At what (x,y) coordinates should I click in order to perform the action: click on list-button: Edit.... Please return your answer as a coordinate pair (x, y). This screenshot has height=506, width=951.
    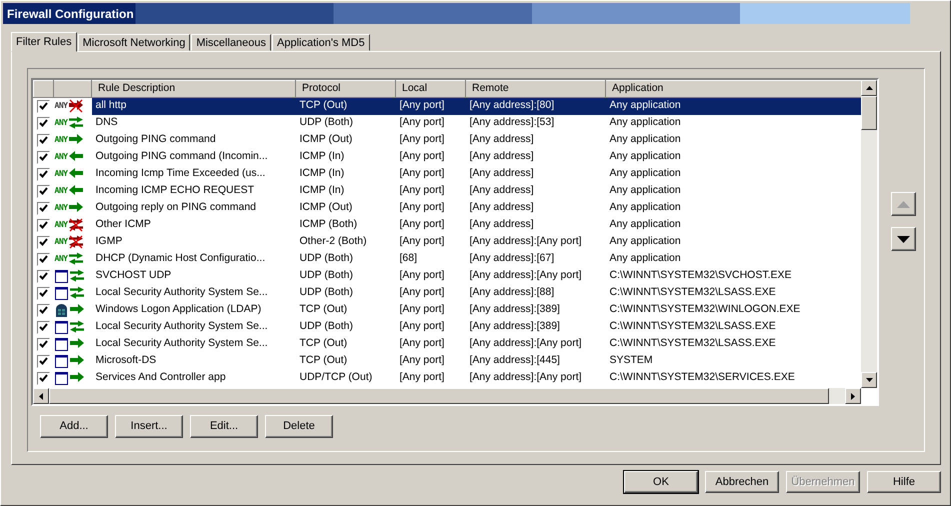
    Looking at the image, I should click on (224, 426).